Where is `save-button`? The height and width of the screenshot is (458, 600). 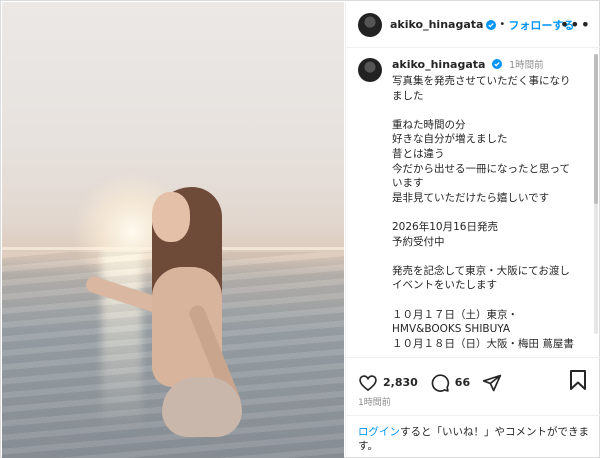 save-button is located at coordinates (578, 382).